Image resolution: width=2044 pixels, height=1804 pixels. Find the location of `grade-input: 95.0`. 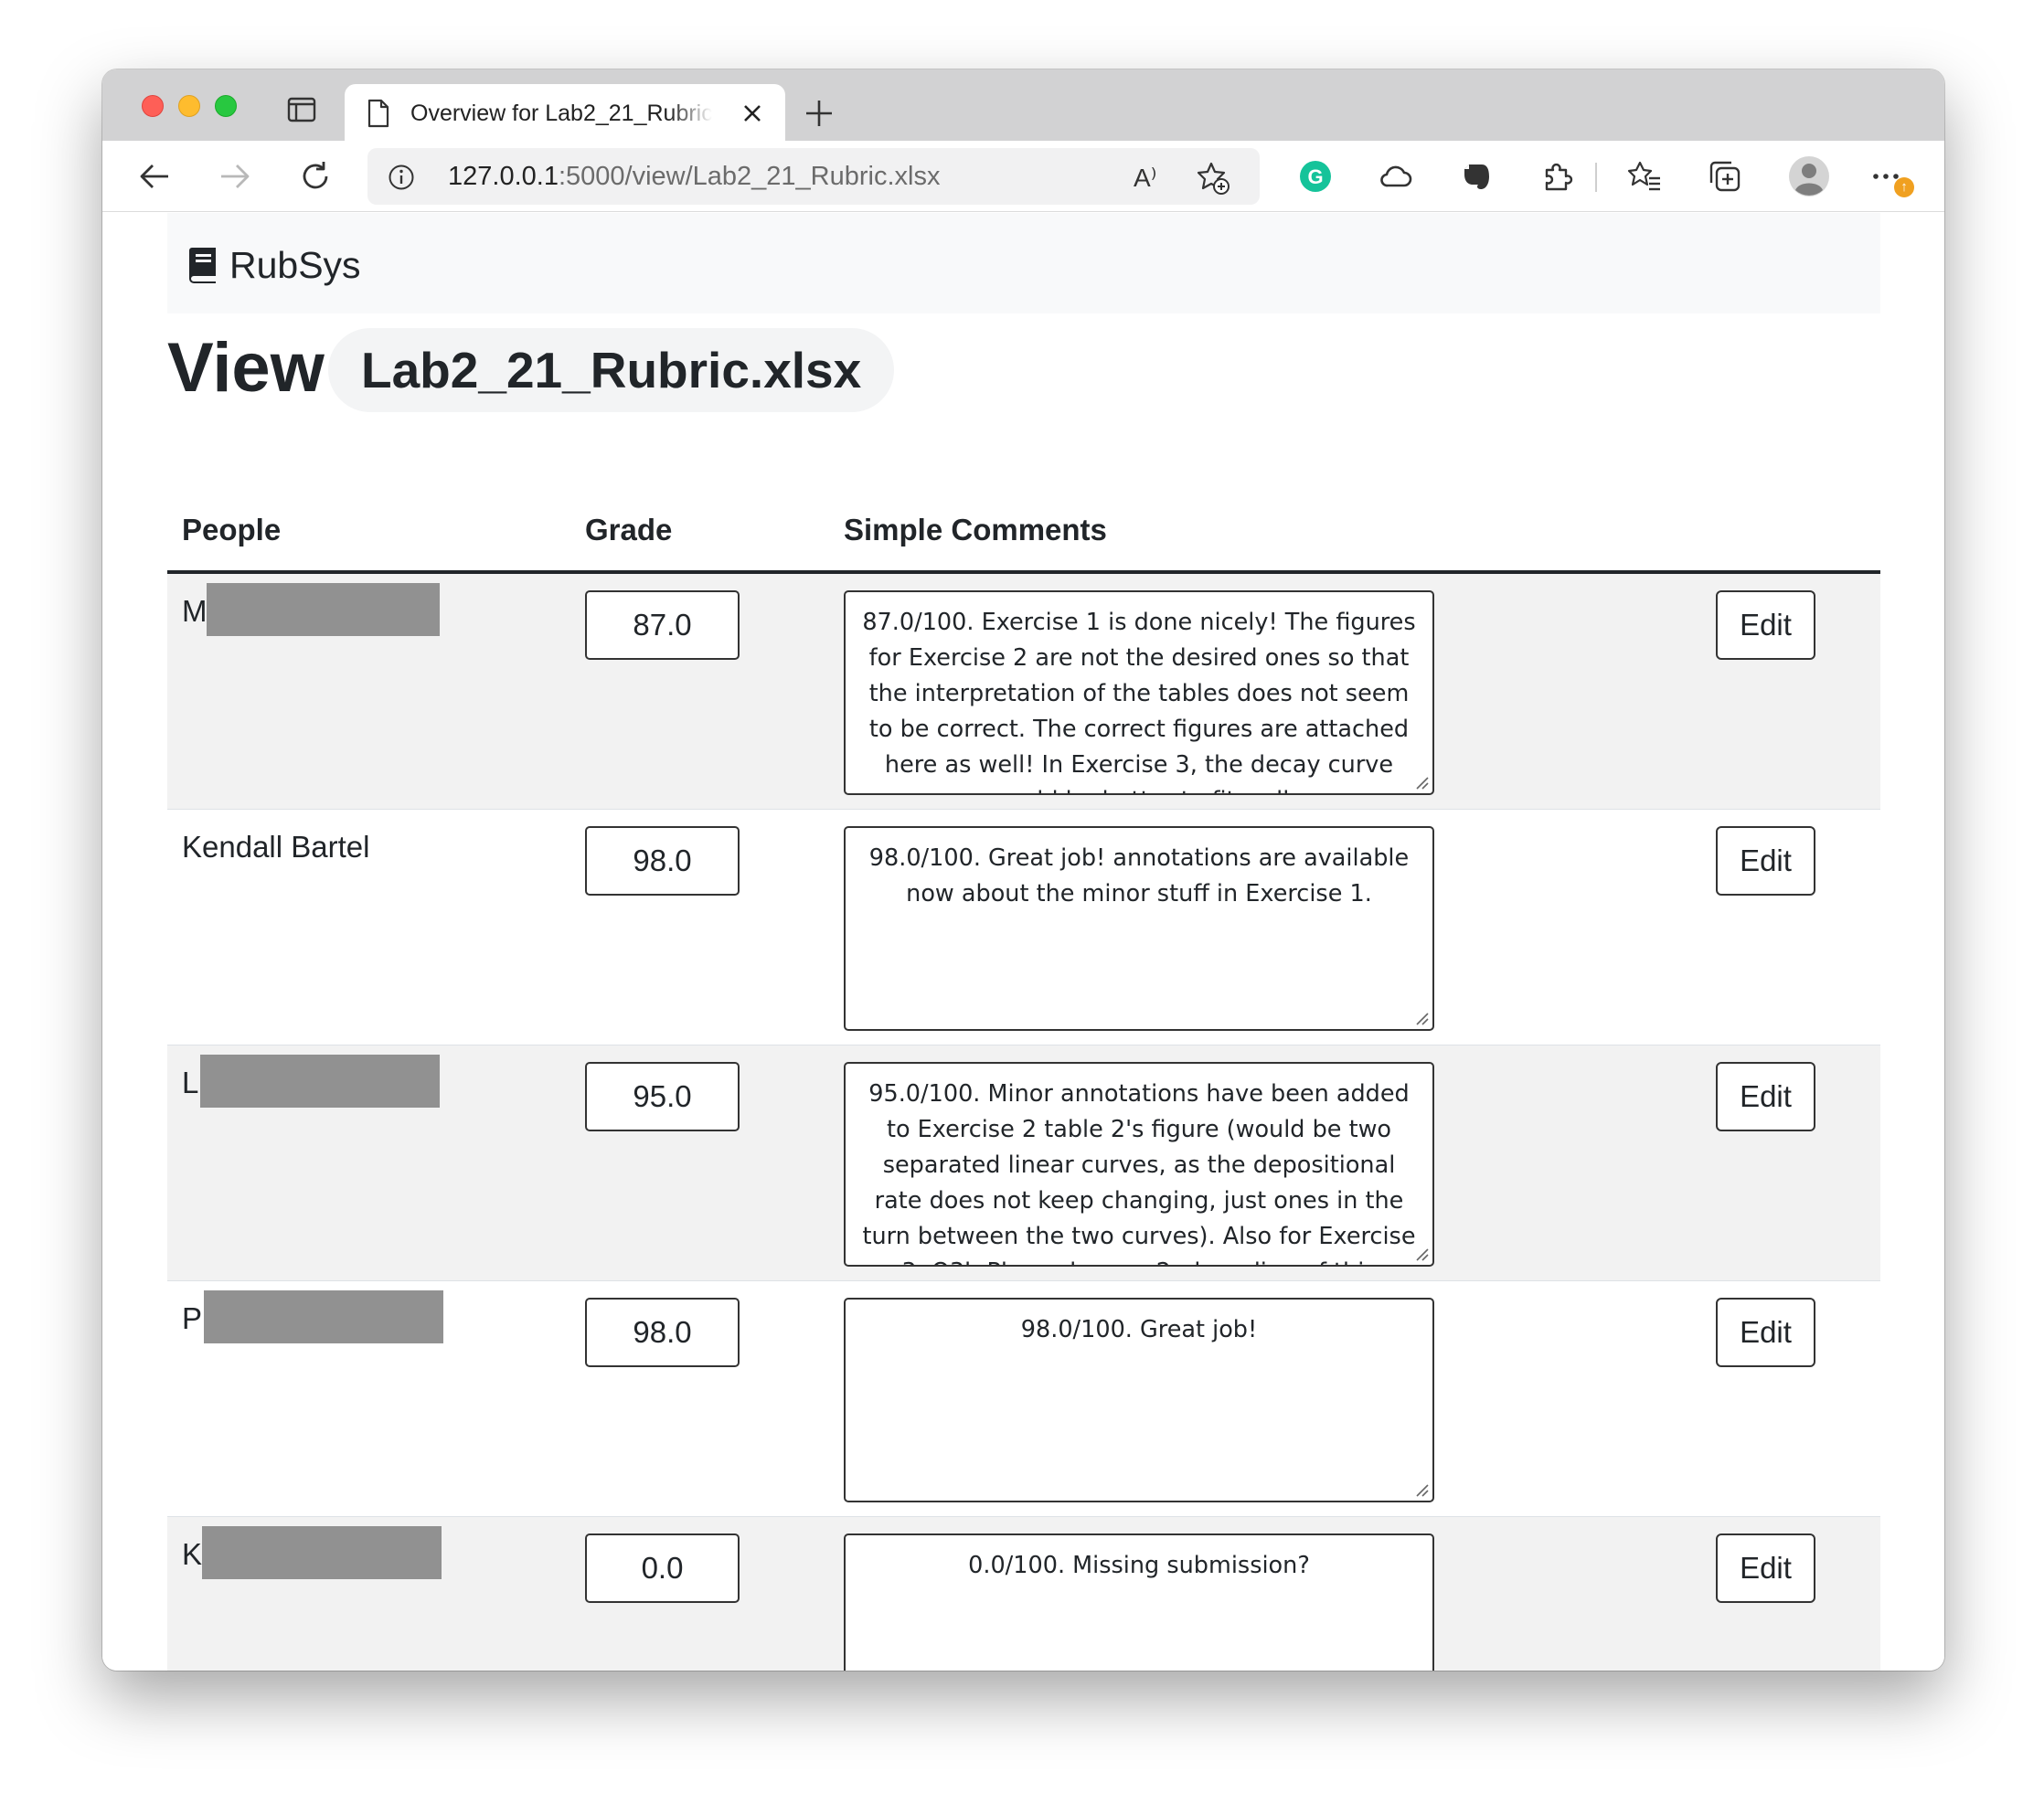

grade-input: 95.0 is located at coordinates (662, 1096).